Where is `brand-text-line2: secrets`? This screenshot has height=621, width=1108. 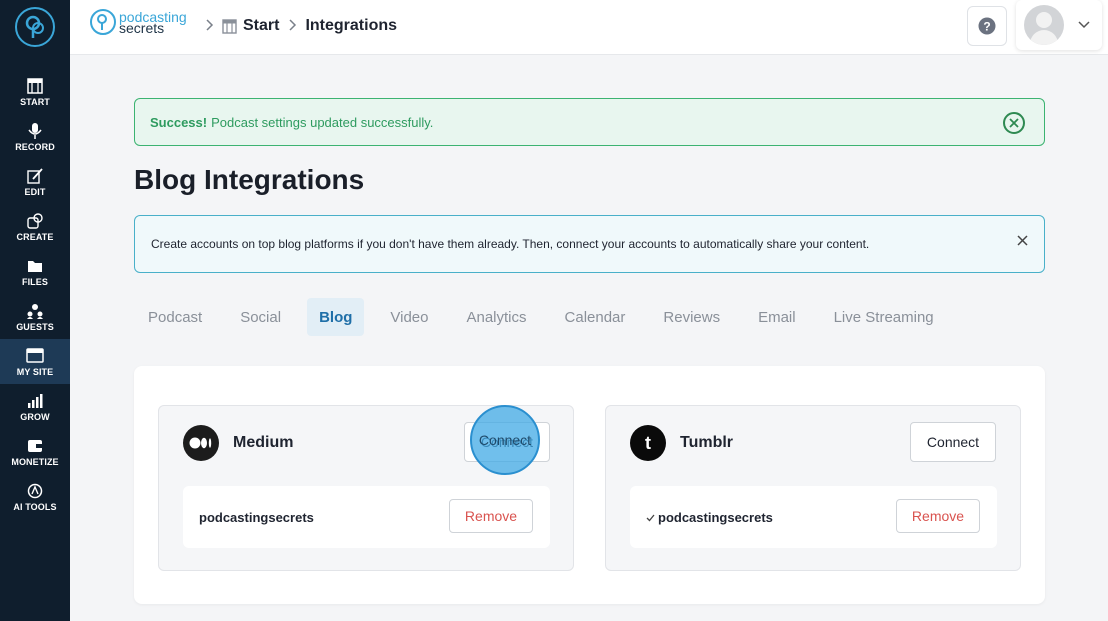
brand-text-line2: secrets is located at coordinates (142, 27).